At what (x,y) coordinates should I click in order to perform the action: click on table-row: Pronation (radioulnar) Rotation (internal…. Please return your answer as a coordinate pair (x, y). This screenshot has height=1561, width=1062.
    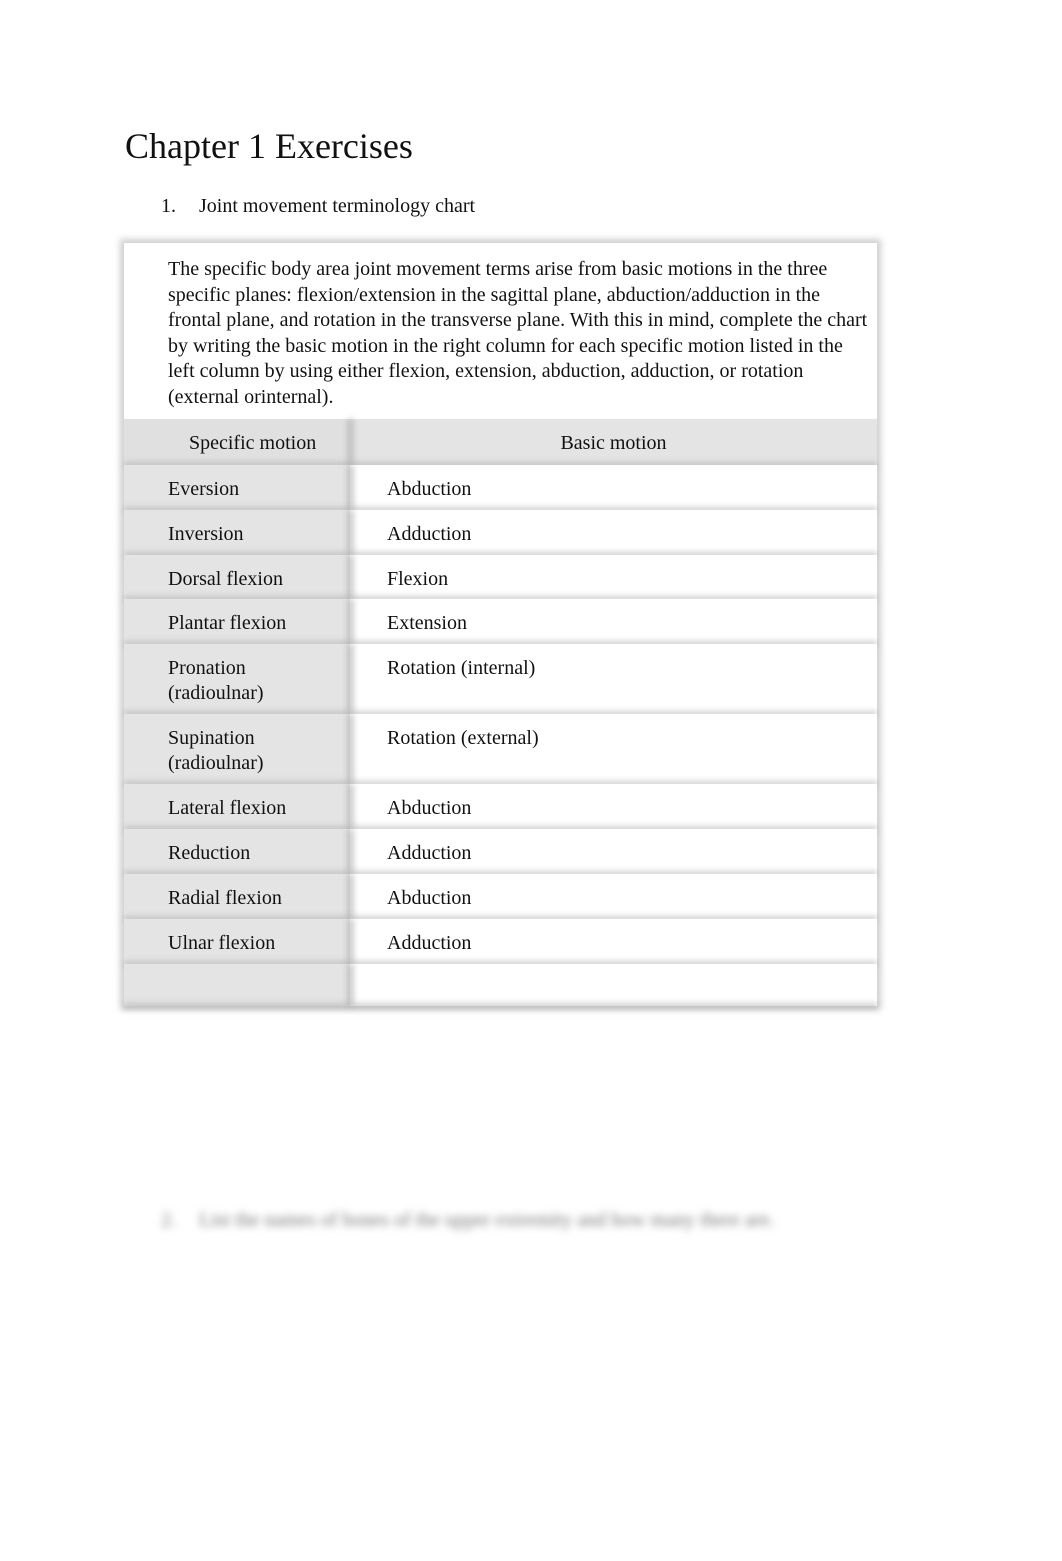
    Looking at the image, I should click on (500, 679).